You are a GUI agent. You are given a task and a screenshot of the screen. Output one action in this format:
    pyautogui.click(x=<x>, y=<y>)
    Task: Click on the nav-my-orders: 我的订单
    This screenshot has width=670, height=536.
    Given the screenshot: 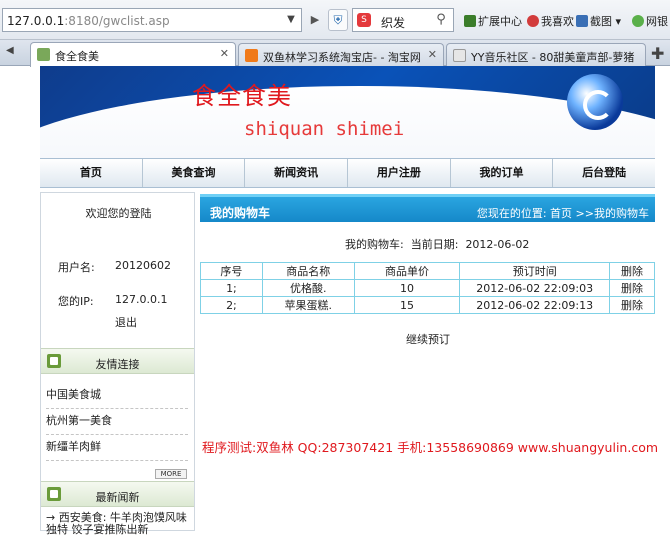 What is the action you would take?
    pyautogui.click(x=502, y=173)
    